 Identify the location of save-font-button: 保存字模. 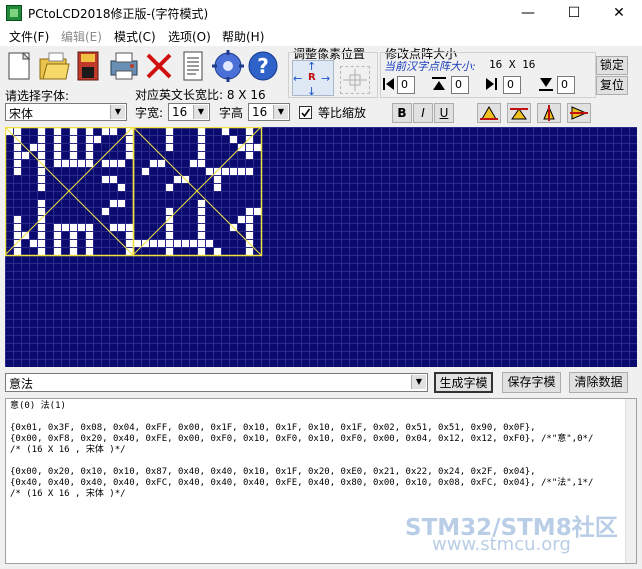
(531, 382).